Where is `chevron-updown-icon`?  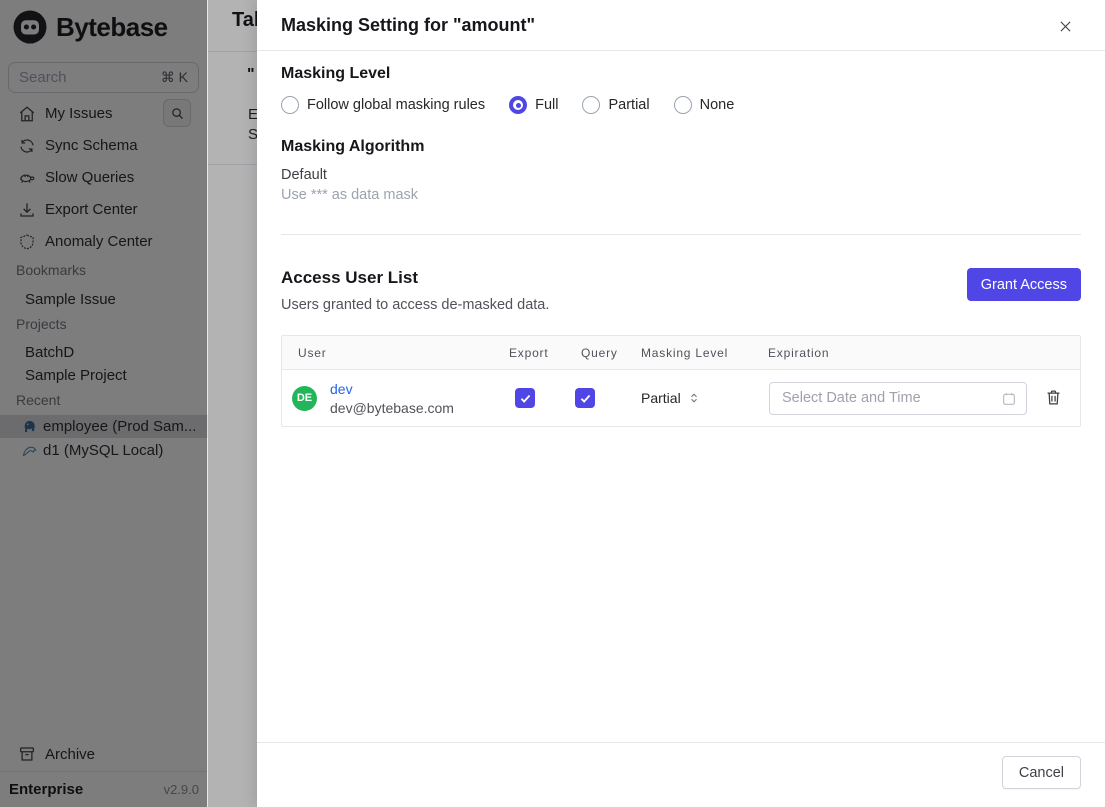 chevron-updown-icon is located at coordinates (693, 398).